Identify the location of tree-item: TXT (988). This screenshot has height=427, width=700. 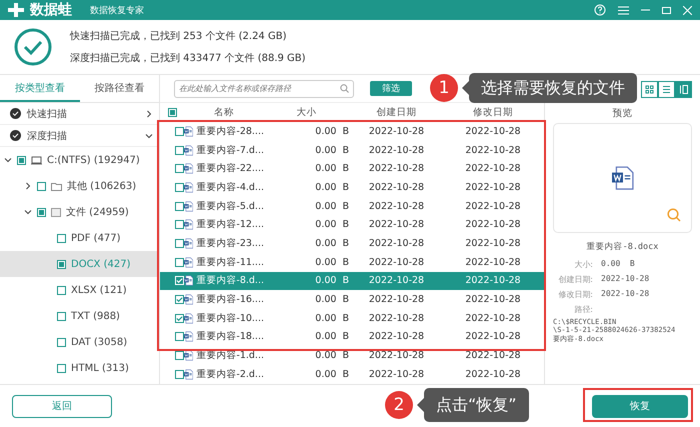
(79, 316).